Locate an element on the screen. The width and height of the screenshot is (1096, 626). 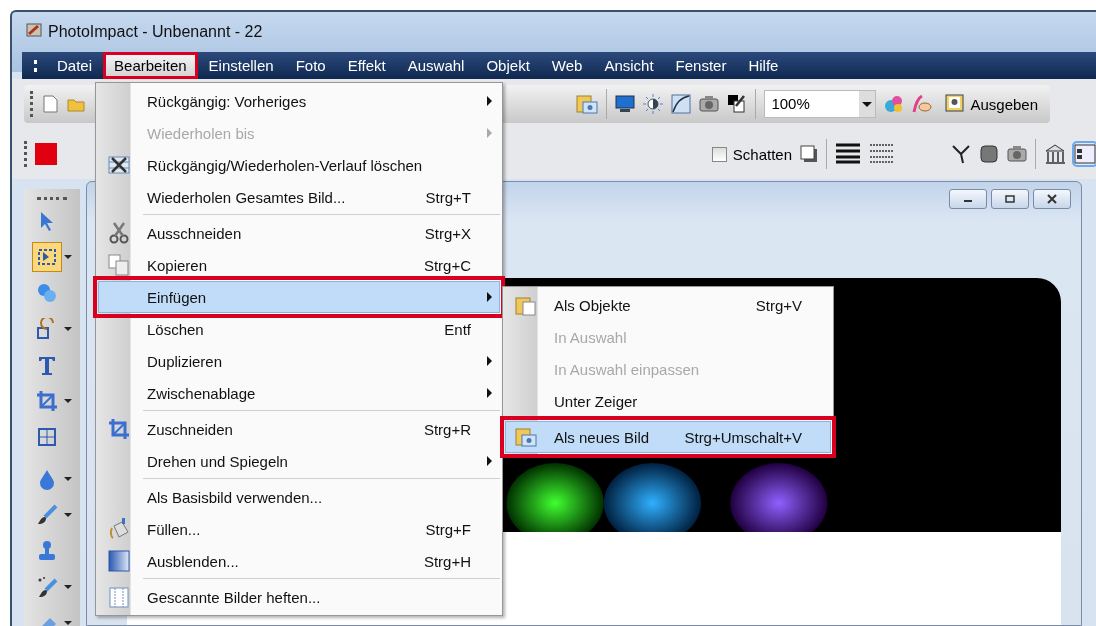
fill-bucket-icon is located at coordinates (119, 529).